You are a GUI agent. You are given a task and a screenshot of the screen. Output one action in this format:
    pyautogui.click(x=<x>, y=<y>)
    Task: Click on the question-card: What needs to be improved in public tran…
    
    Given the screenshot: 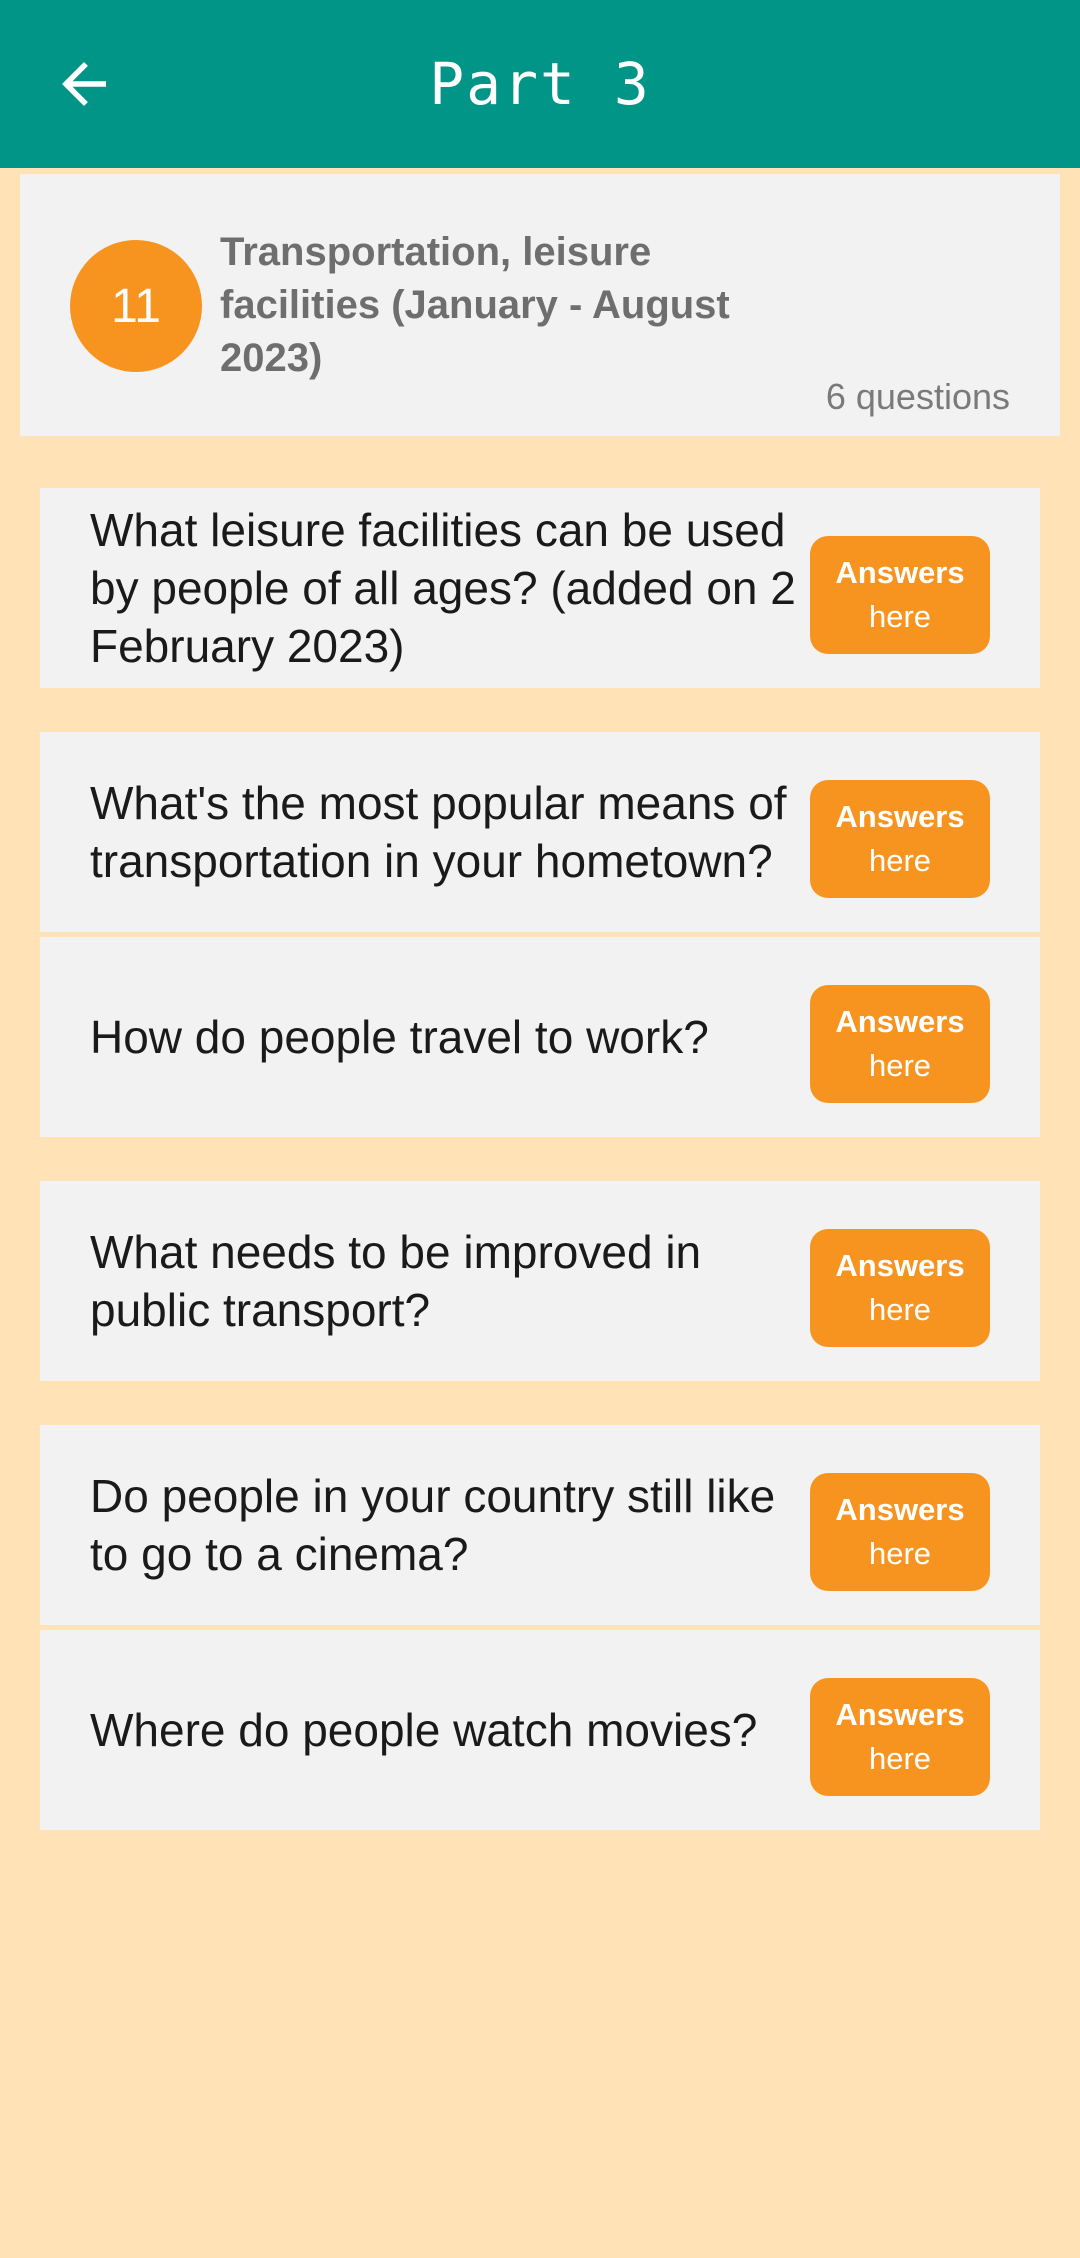 What is the action you would take?
    pyautogui.click(x=540, y=1281)
    